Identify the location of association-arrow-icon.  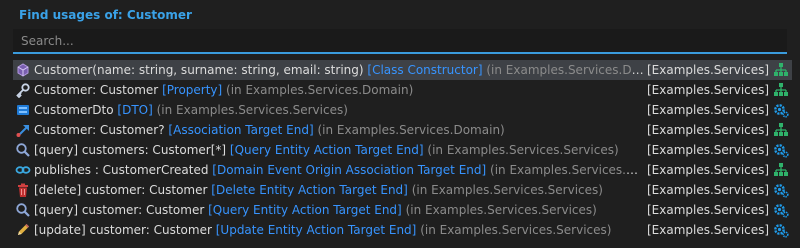
(23, 130).